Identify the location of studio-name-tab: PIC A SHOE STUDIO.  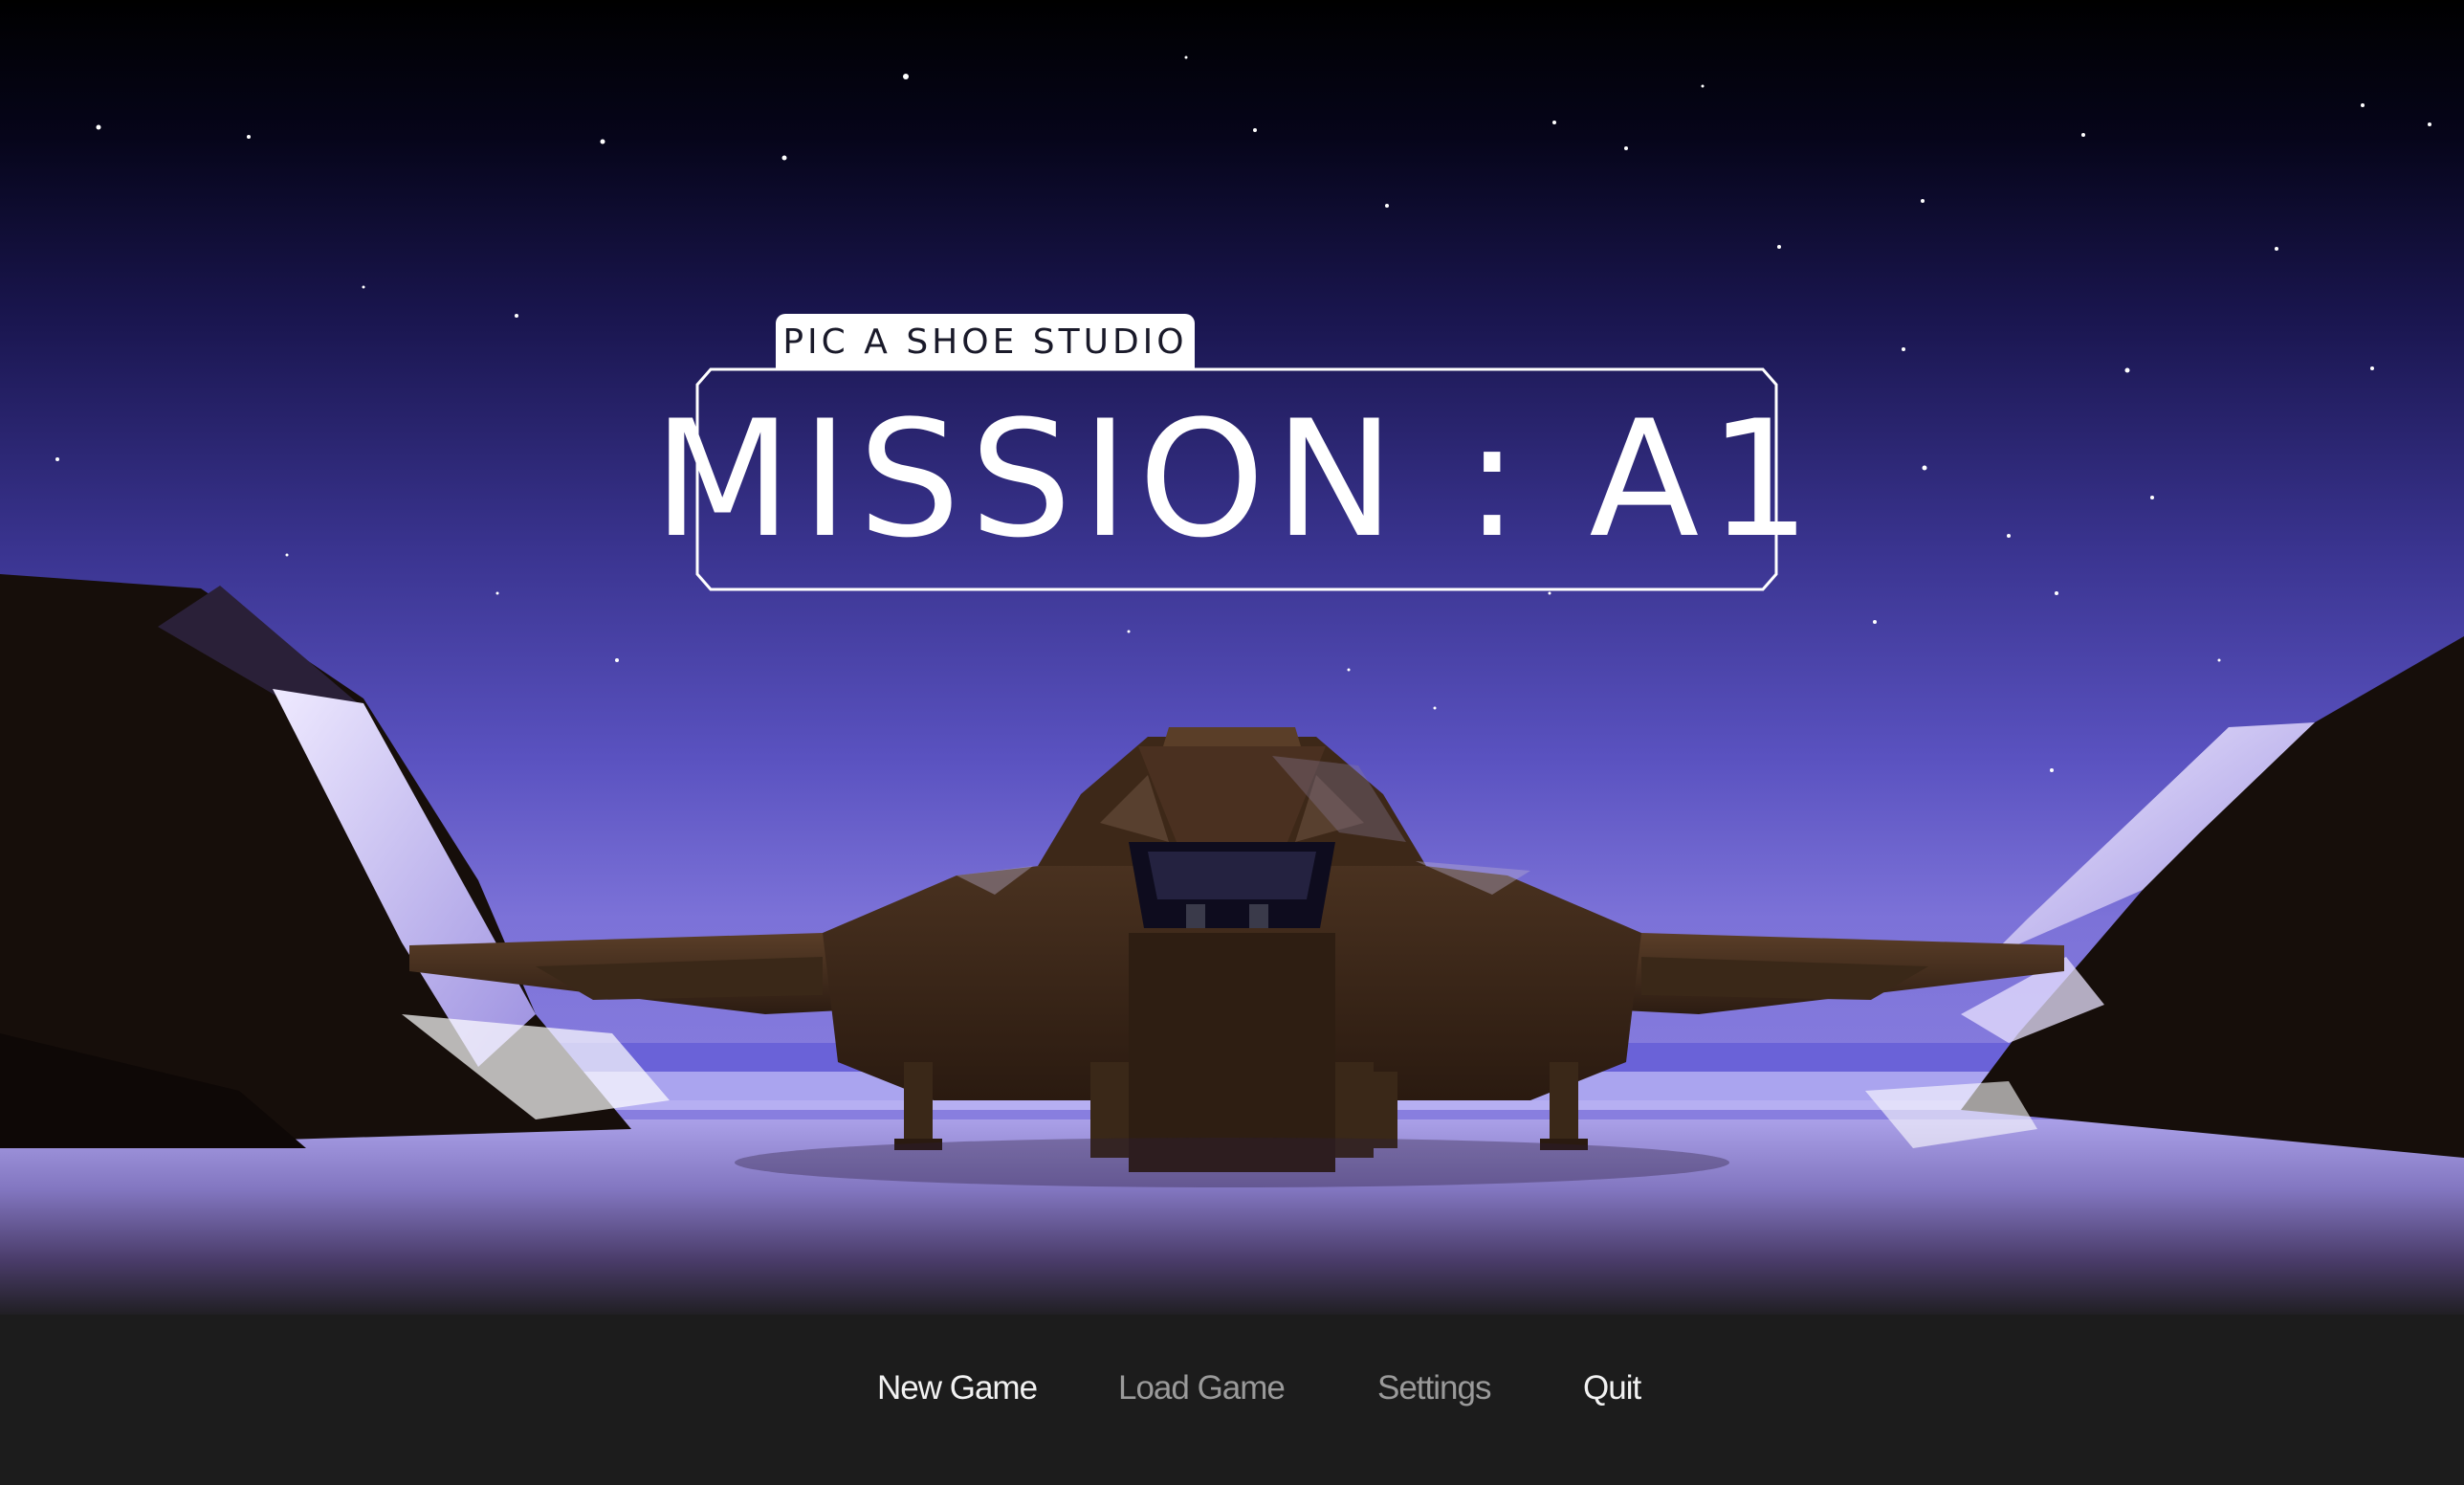
(985, 342).